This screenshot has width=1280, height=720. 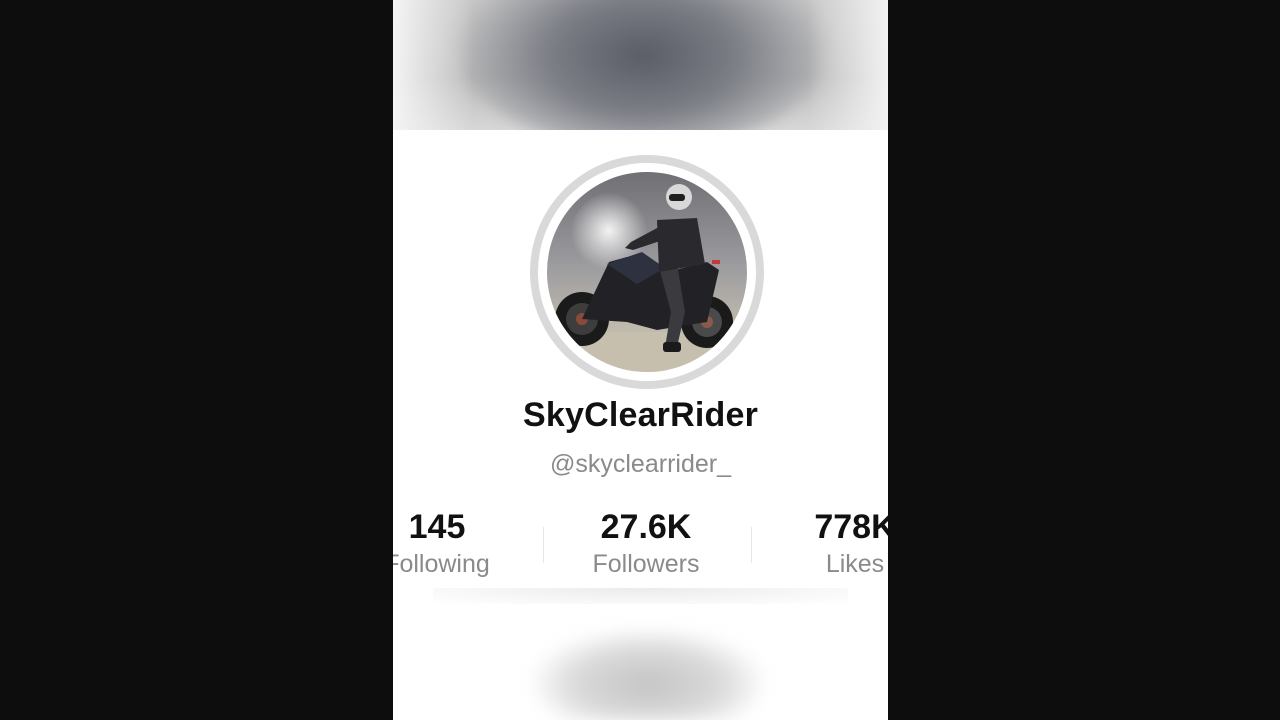 What do you see at coordinates (646, 564) in the screenshot?
I see `followers-label: Followers` at bounding box center [646, 564].